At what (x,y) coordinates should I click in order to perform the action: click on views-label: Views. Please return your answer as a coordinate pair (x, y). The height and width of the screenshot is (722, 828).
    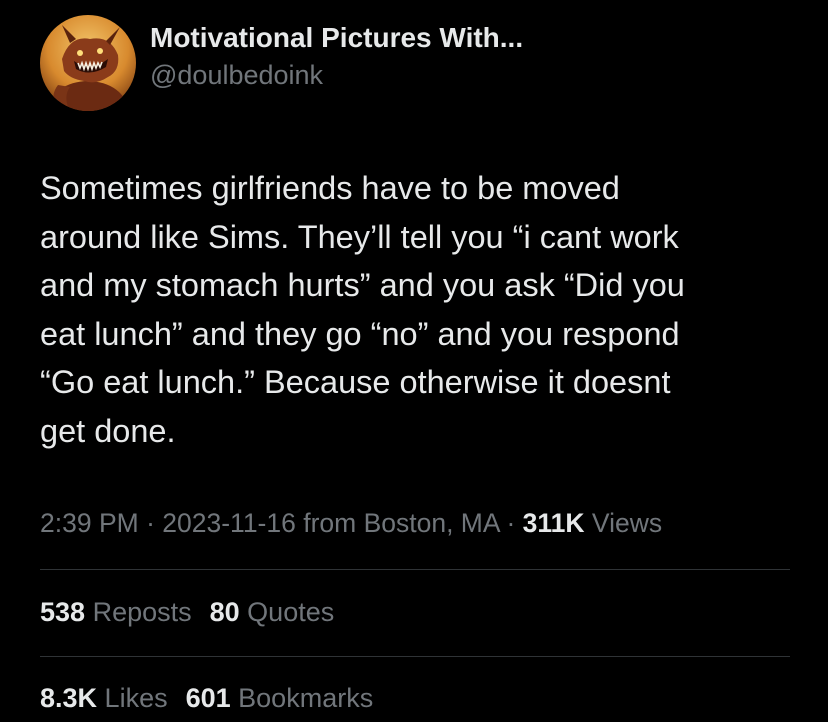
    Looking at the image, I should click on (623, 523).